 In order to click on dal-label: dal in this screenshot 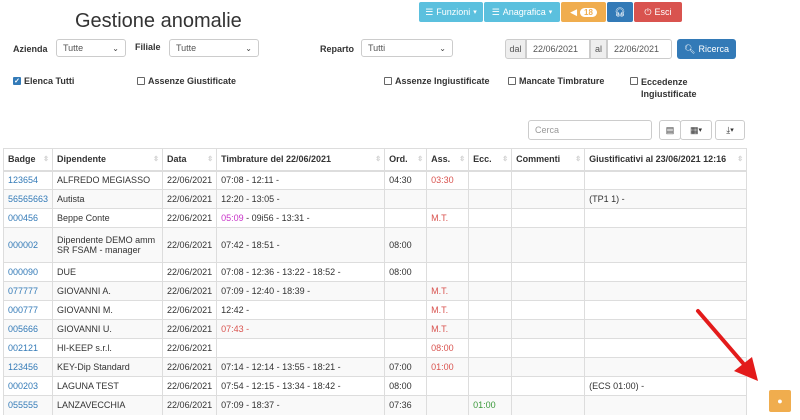, I will do `click(515, 49)`.